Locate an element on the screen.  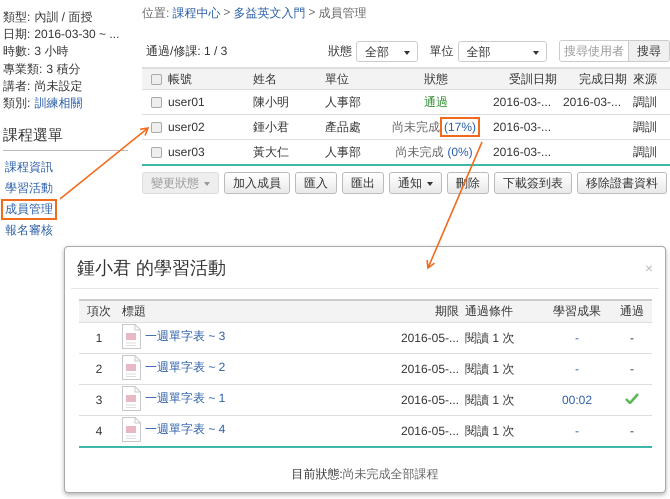
dialog-title: 鍾小君 的學習活動 is located at coordinates (151, 268).